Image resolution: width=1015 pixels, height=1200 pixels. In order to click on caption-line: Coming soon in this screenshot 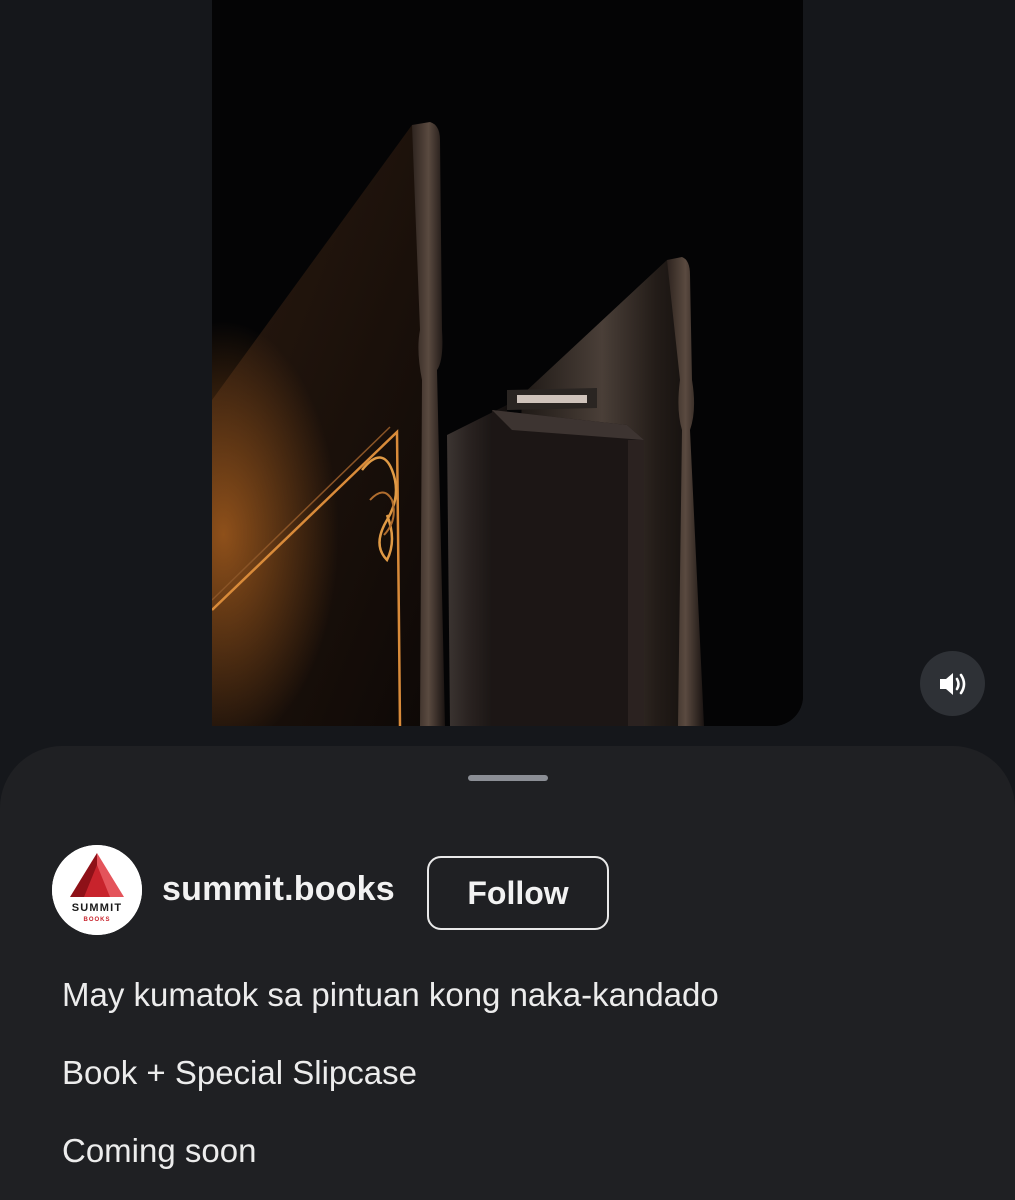, I will do `click(159, 1150)`.